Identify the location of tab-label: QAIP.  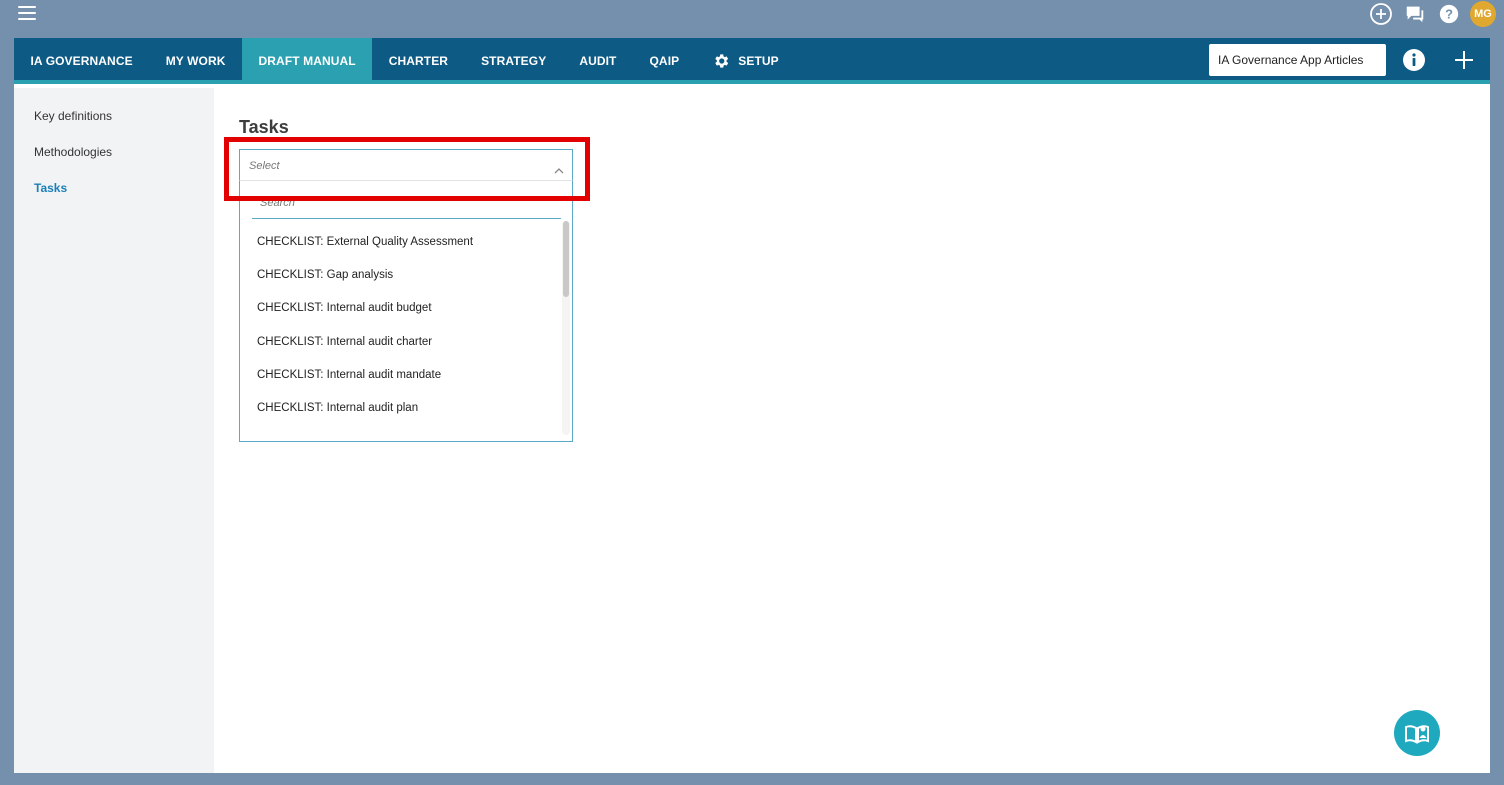
(664, 61).